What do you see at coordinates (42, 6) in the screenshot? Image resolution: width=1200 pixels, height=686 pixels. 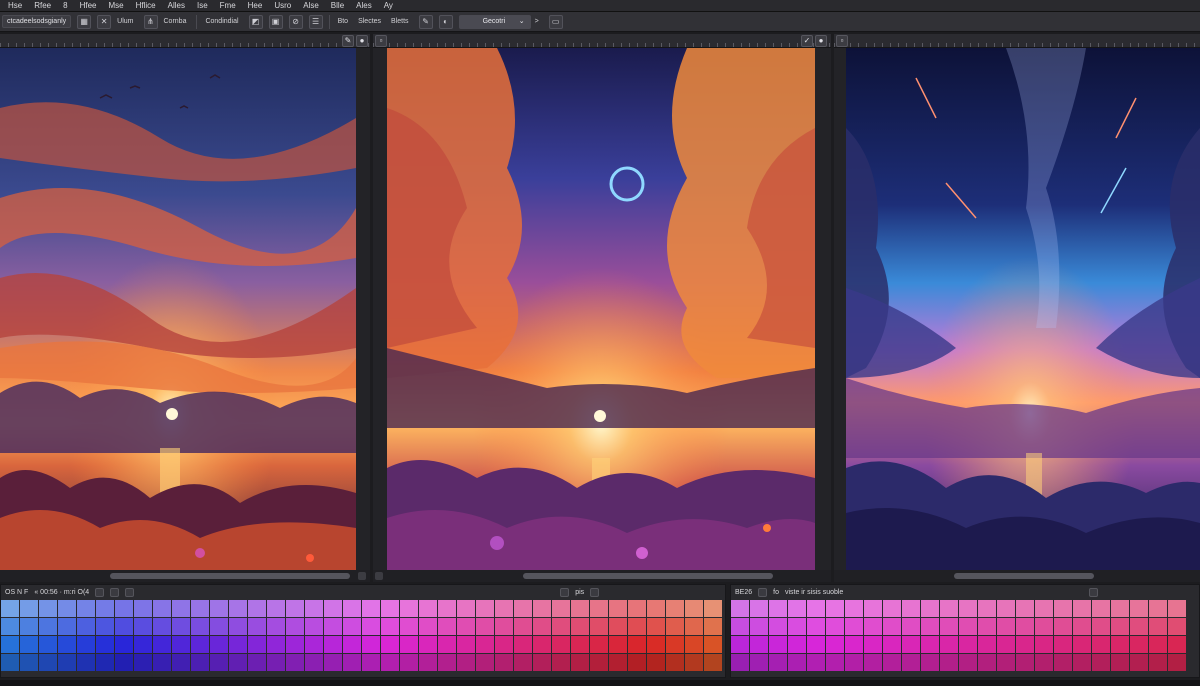 I see `menu-item: Rfee` at bounding box center [42, 6].